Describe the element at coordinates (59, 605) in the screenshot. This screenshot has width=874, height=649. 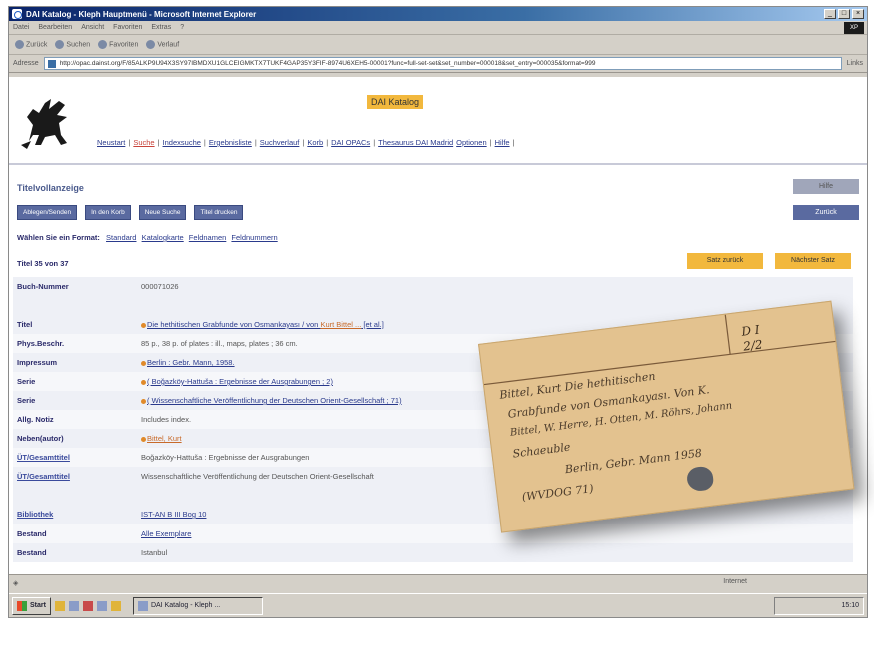
I see `quicklaunch-folder-icon` at that location.